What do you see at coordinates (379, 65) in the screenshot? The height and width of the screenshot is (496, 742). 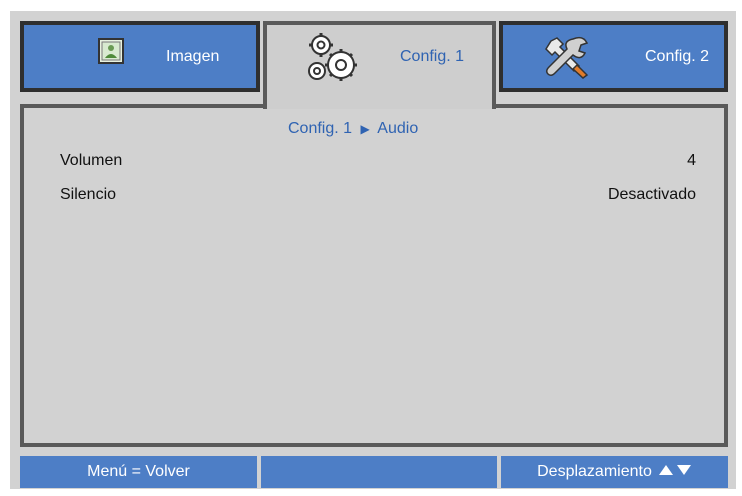 I see `tab-config-1: Config. 1` at bounding box center [379, 65].